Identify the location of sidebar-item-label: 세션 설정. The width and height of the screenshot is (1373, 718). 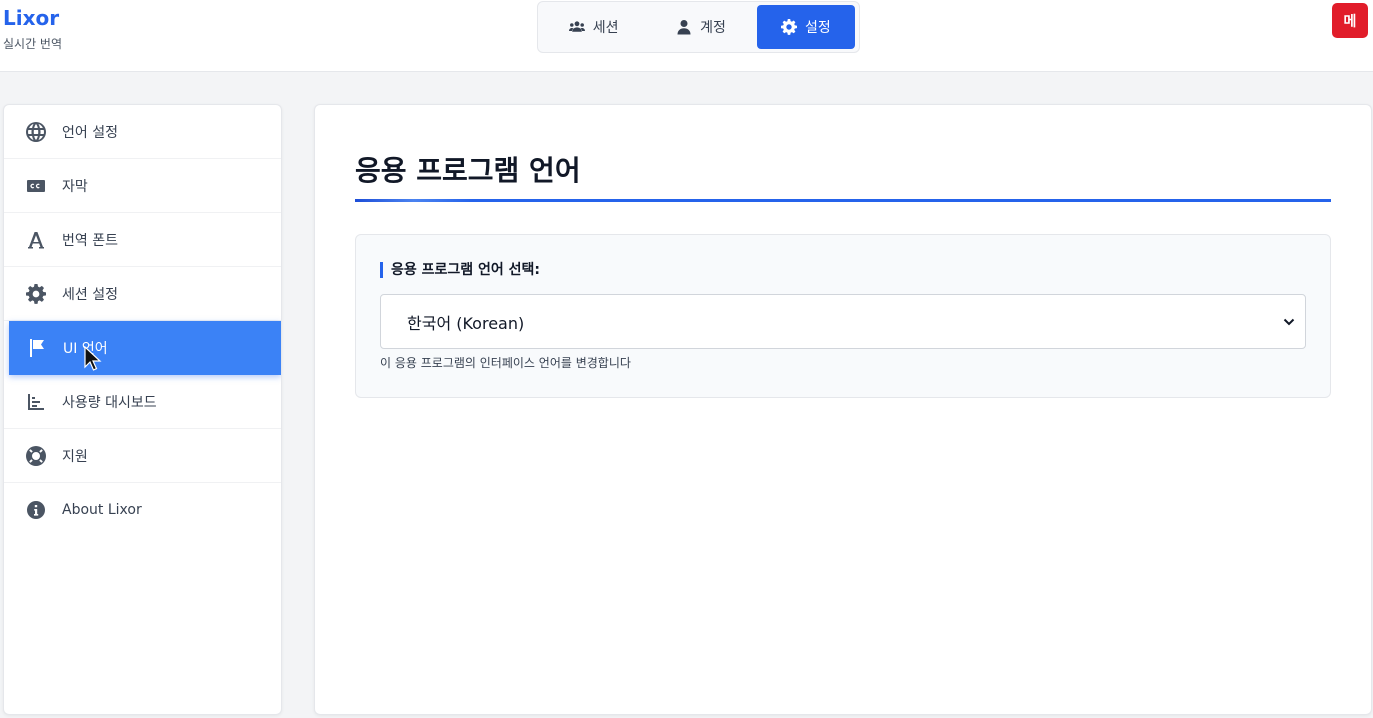
(90, 294).